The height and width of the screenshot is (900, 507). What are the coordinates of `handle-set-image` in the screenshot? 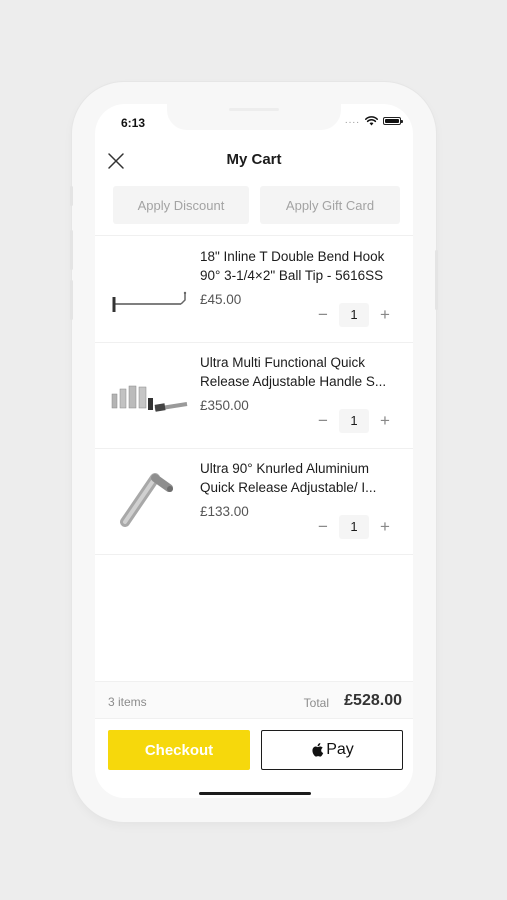 It's located at (149, 398).